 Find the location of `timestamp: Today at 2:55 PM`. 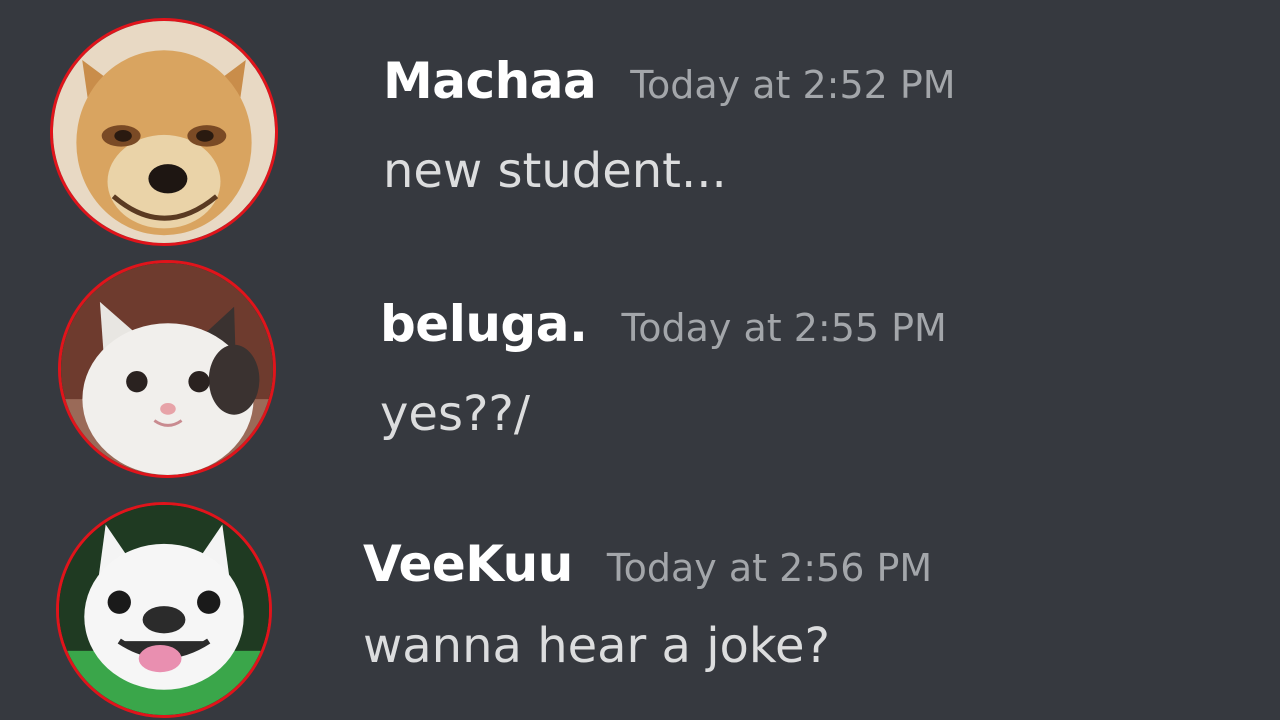

timestamp: Today at 2:55 PM is located at coordinates (784, 328).